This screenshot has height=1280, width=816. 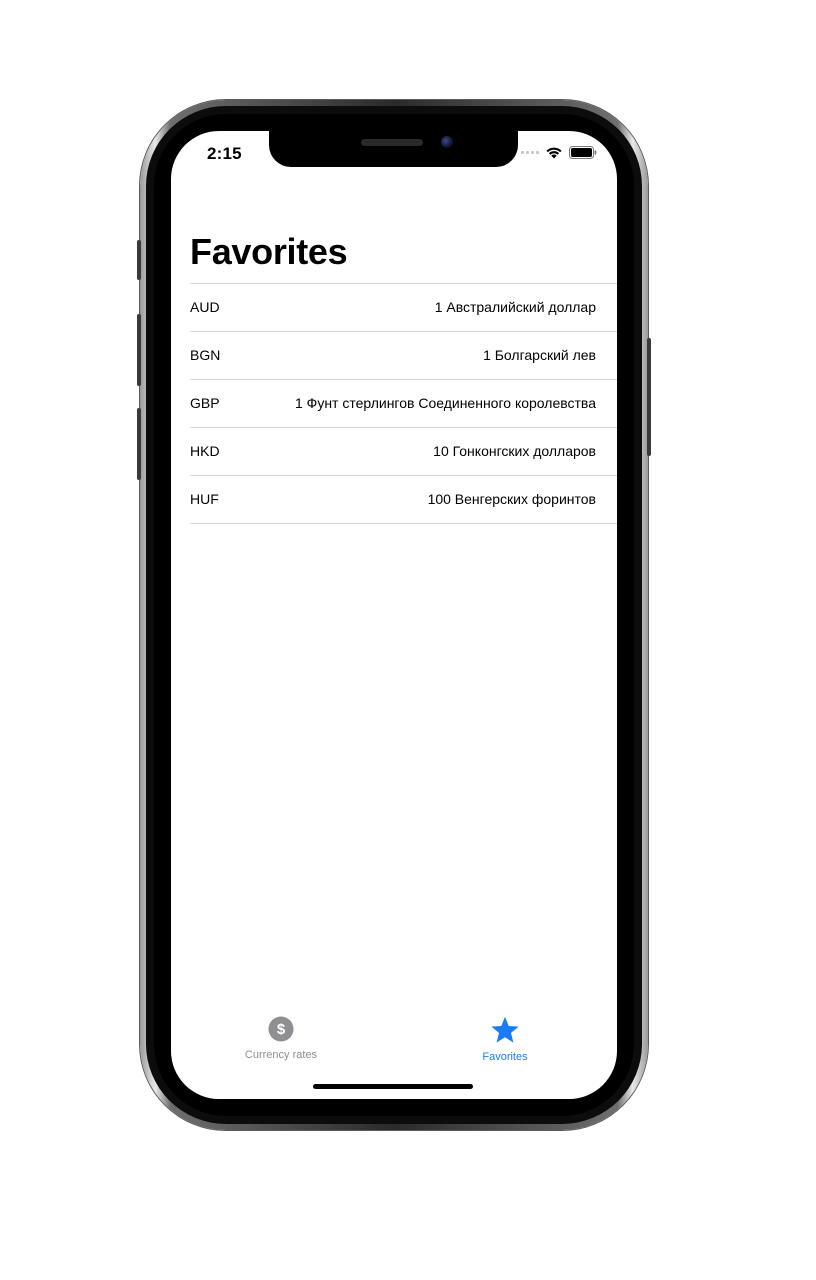 What do you see at coordinates (530, 152) in the screenshot?
I see `cellular-signal-icon` at bounding box center [530, 152].